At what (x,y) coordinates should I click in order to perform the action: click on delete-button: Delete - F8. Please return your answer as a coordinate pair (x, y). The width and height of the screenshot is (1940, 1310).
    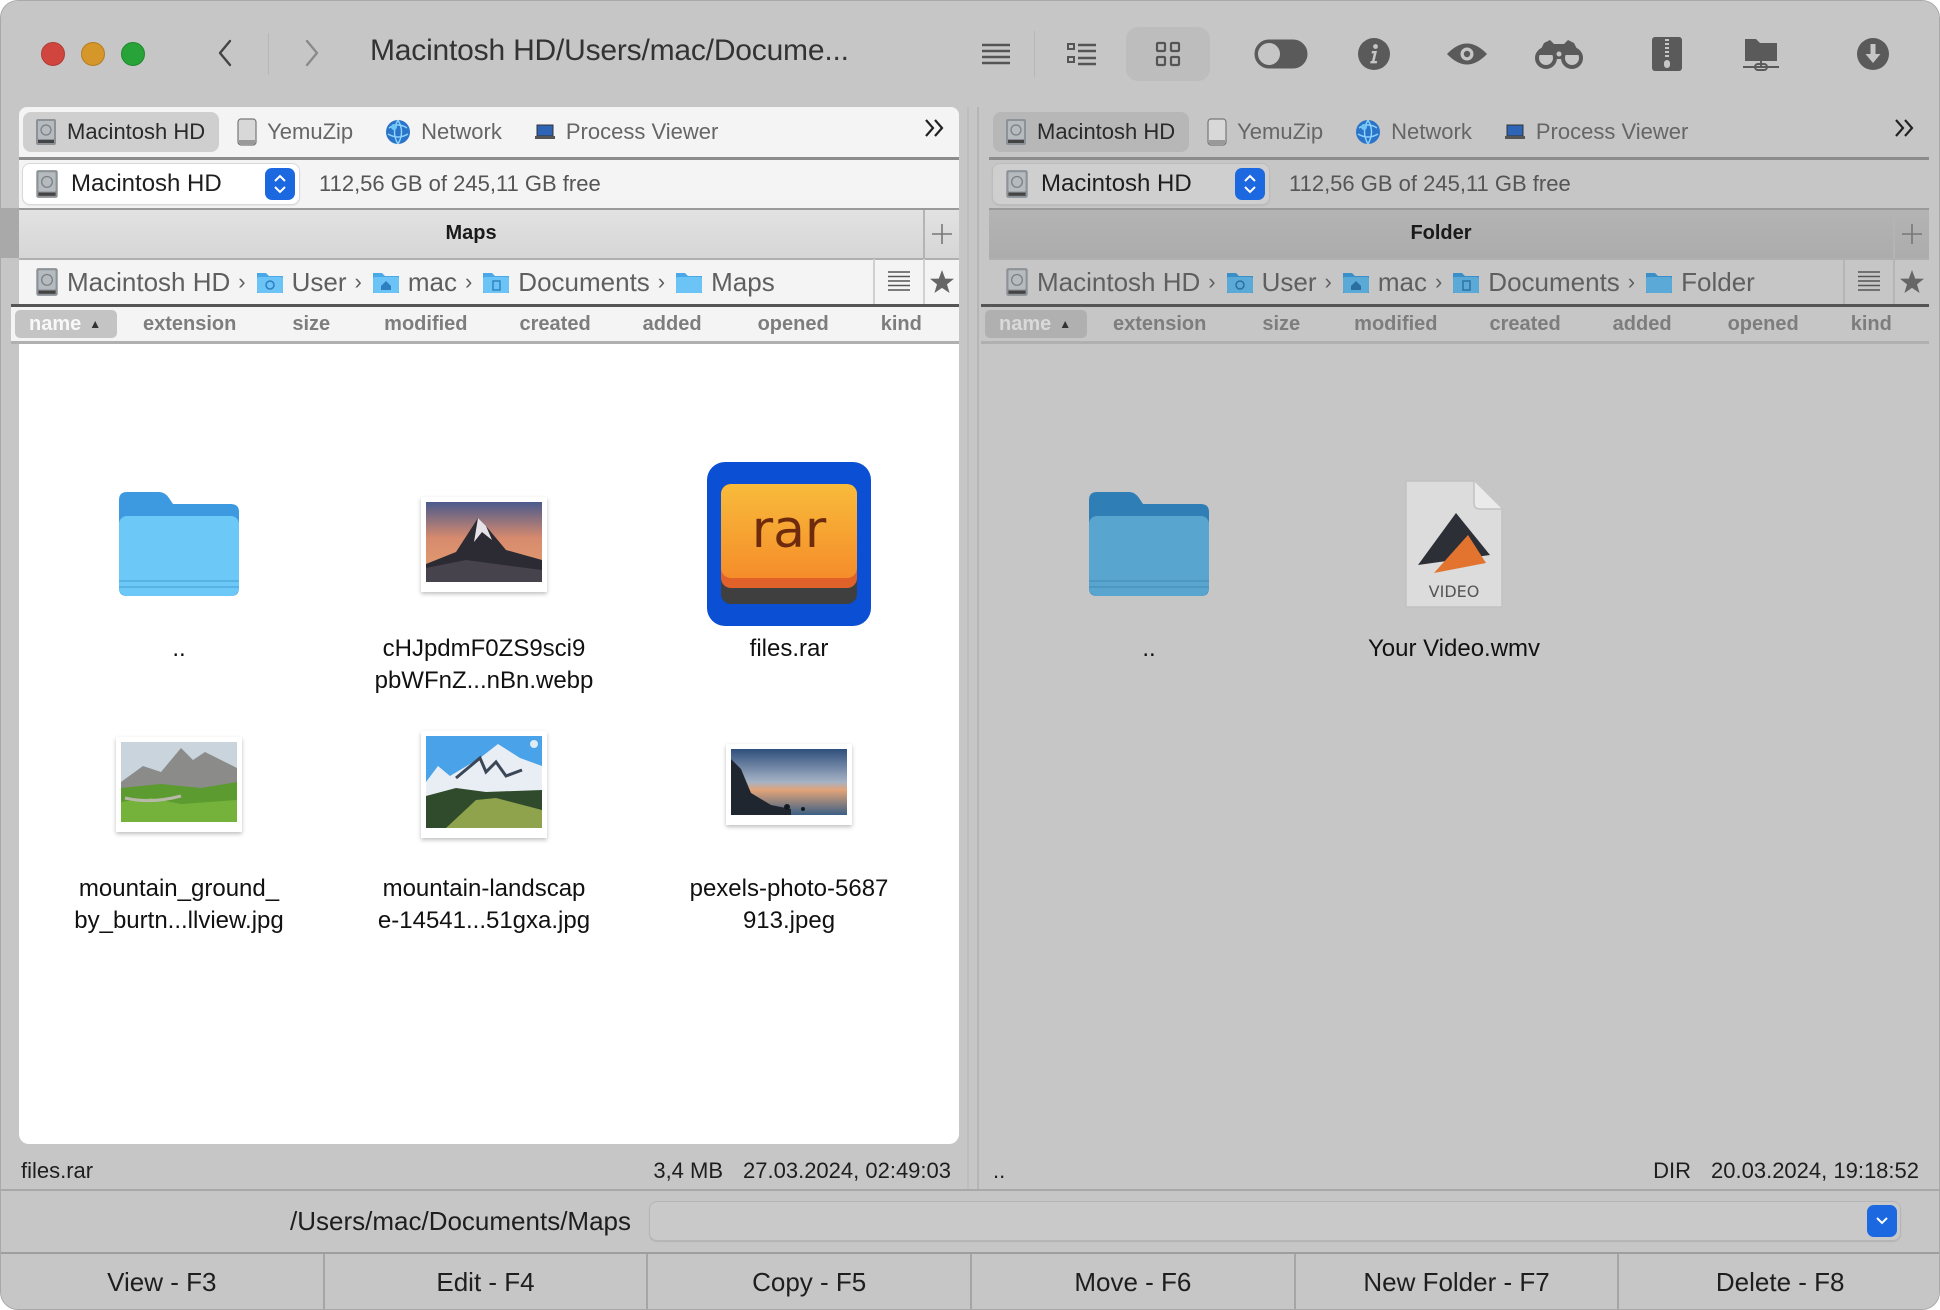
    Looking at the image, I should click on (1779, 1281).